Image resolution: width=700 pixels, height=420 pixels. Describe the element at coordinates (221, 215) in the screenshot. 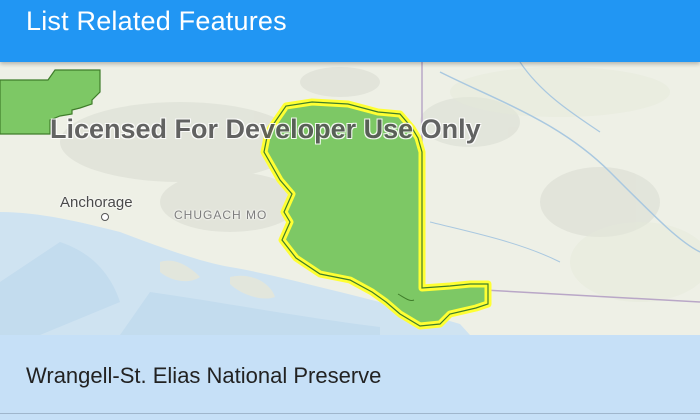

I see `place-label-chugach: CHUGACH MO` at that location.